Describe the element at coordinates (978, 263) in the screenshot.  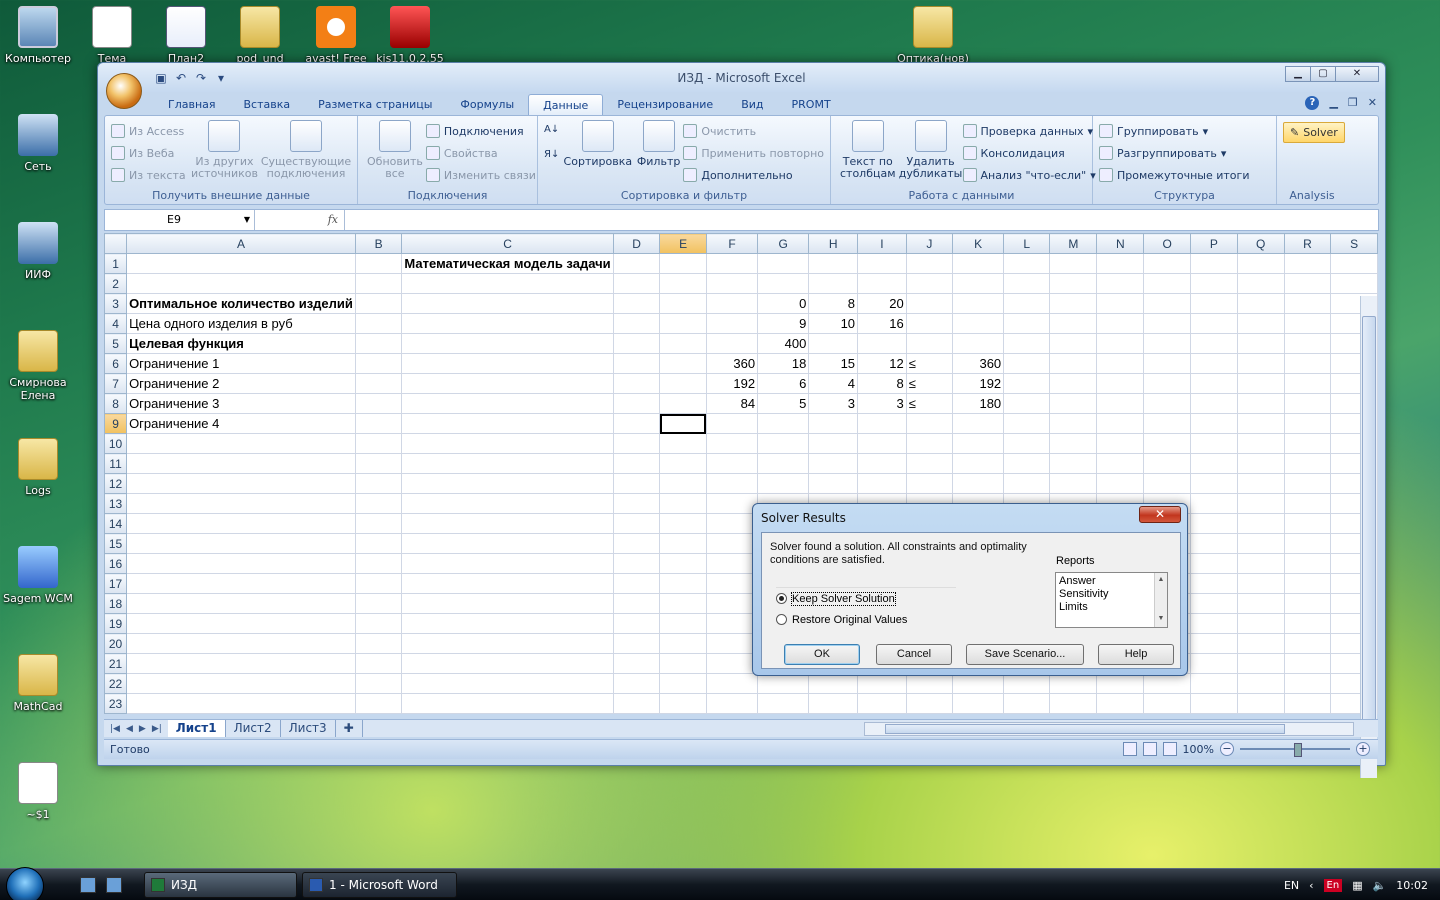
I see `cell-K1` at that location.